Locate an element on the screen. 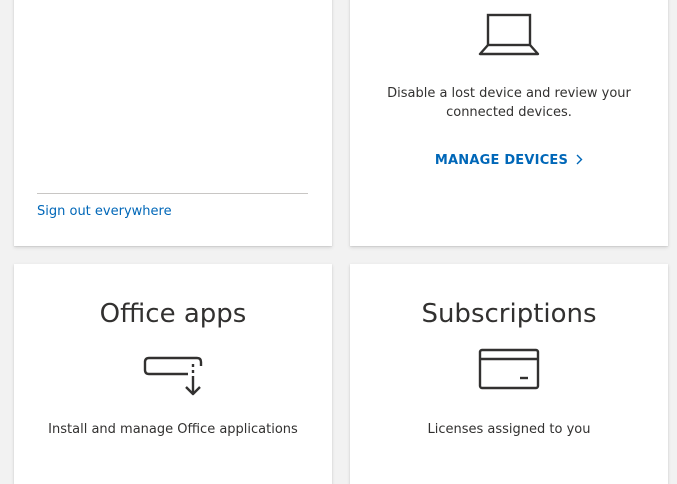 The height and width of the screenshot is (484, 677). manage-devices-link: MANAGE DEVICES is located at coordinates (509, 161).